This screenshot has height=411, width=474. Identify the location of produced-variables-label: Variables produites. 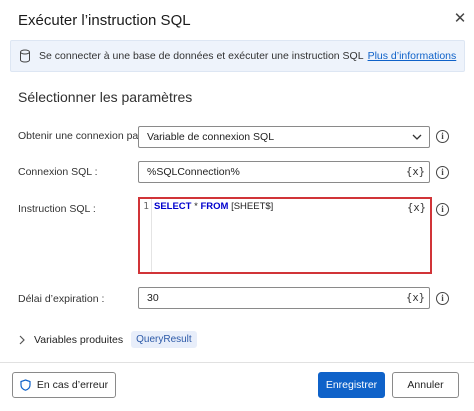
(79, 339).